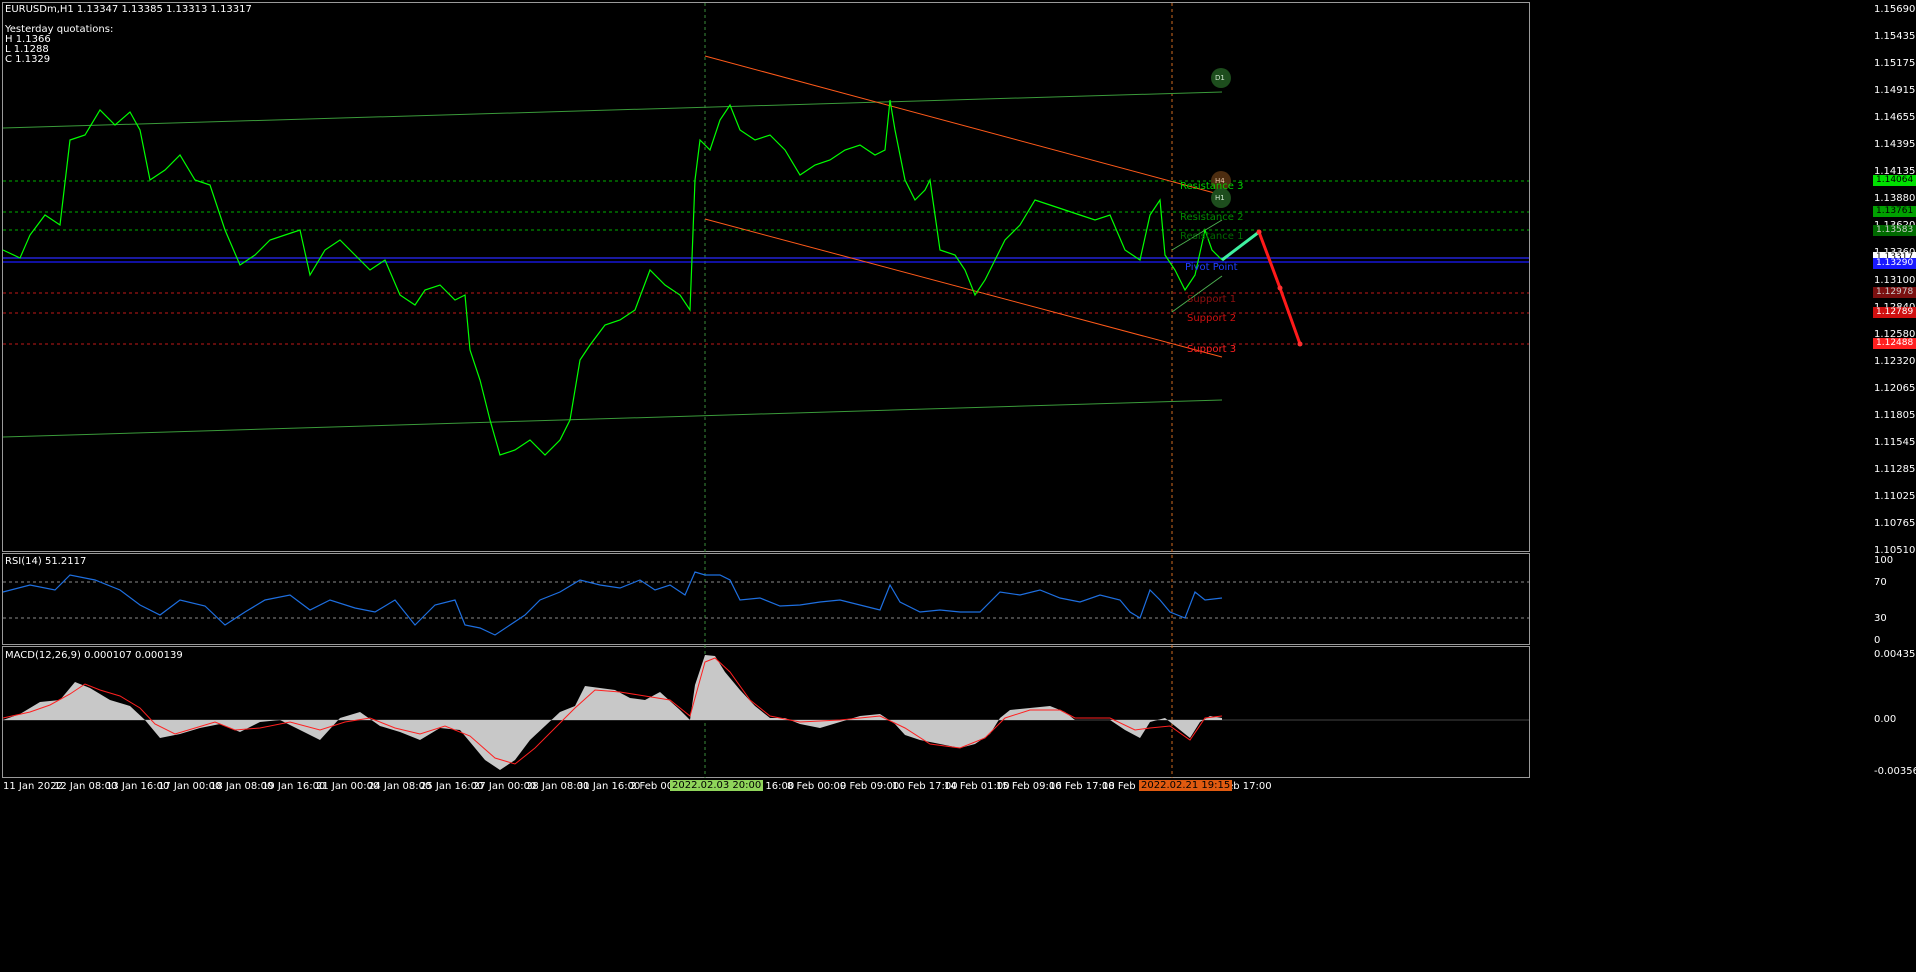  I want to click on rsi-level-30: 30, so click(1880, 618).